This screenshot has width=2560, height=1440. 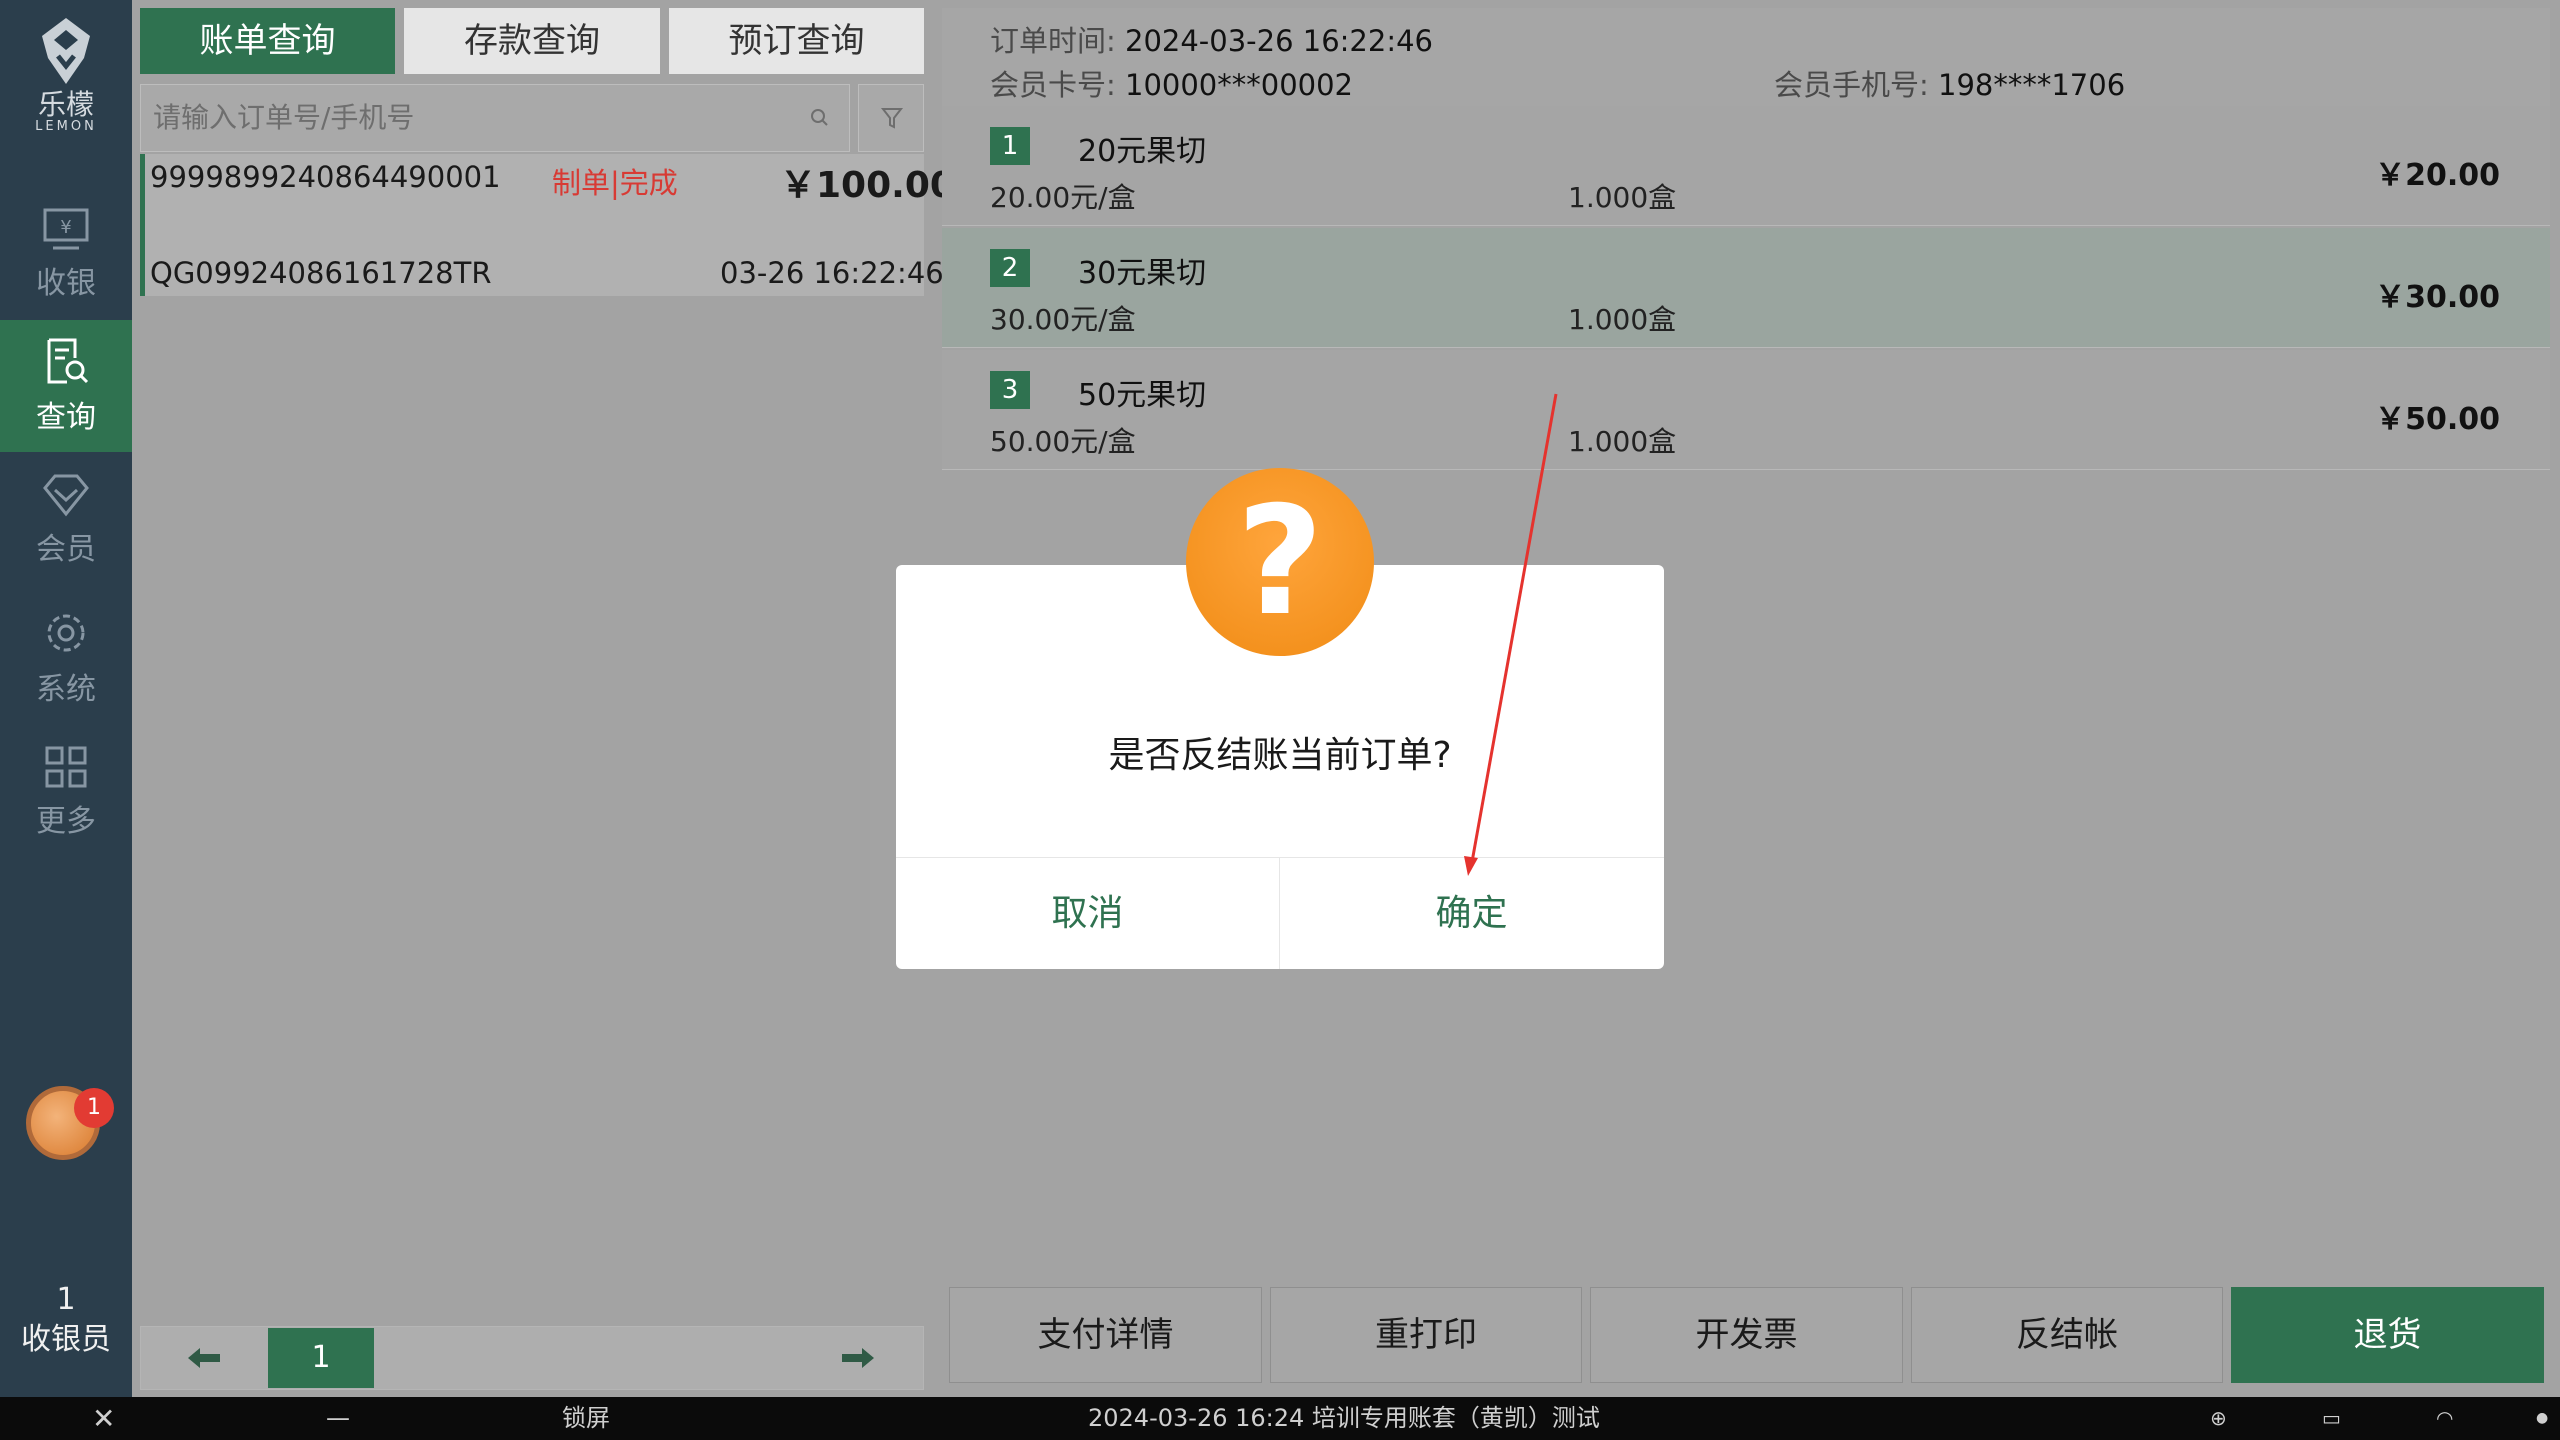 I want to click on monitor-icon: ▭, so click(x=2331, y=1418).